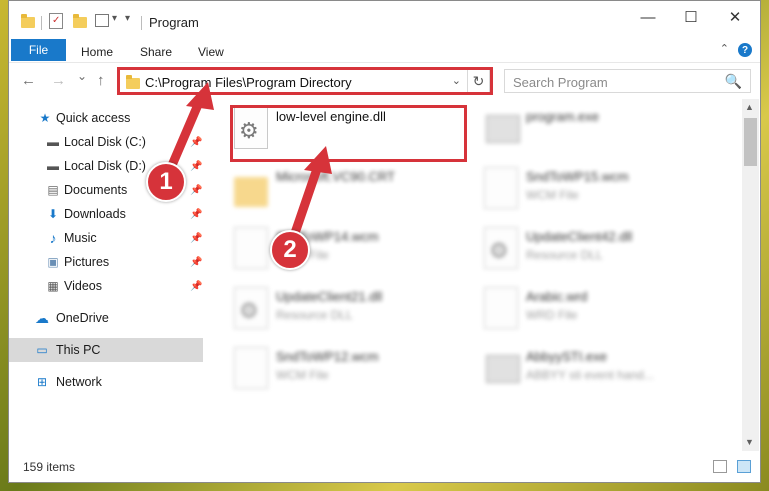 Image resolution: width=769 pixels, height=491 pixels. What do you see at coordinates (80, 21) in the screenshot?
I see `new-folder-icon` at bounding box center [80, 21].